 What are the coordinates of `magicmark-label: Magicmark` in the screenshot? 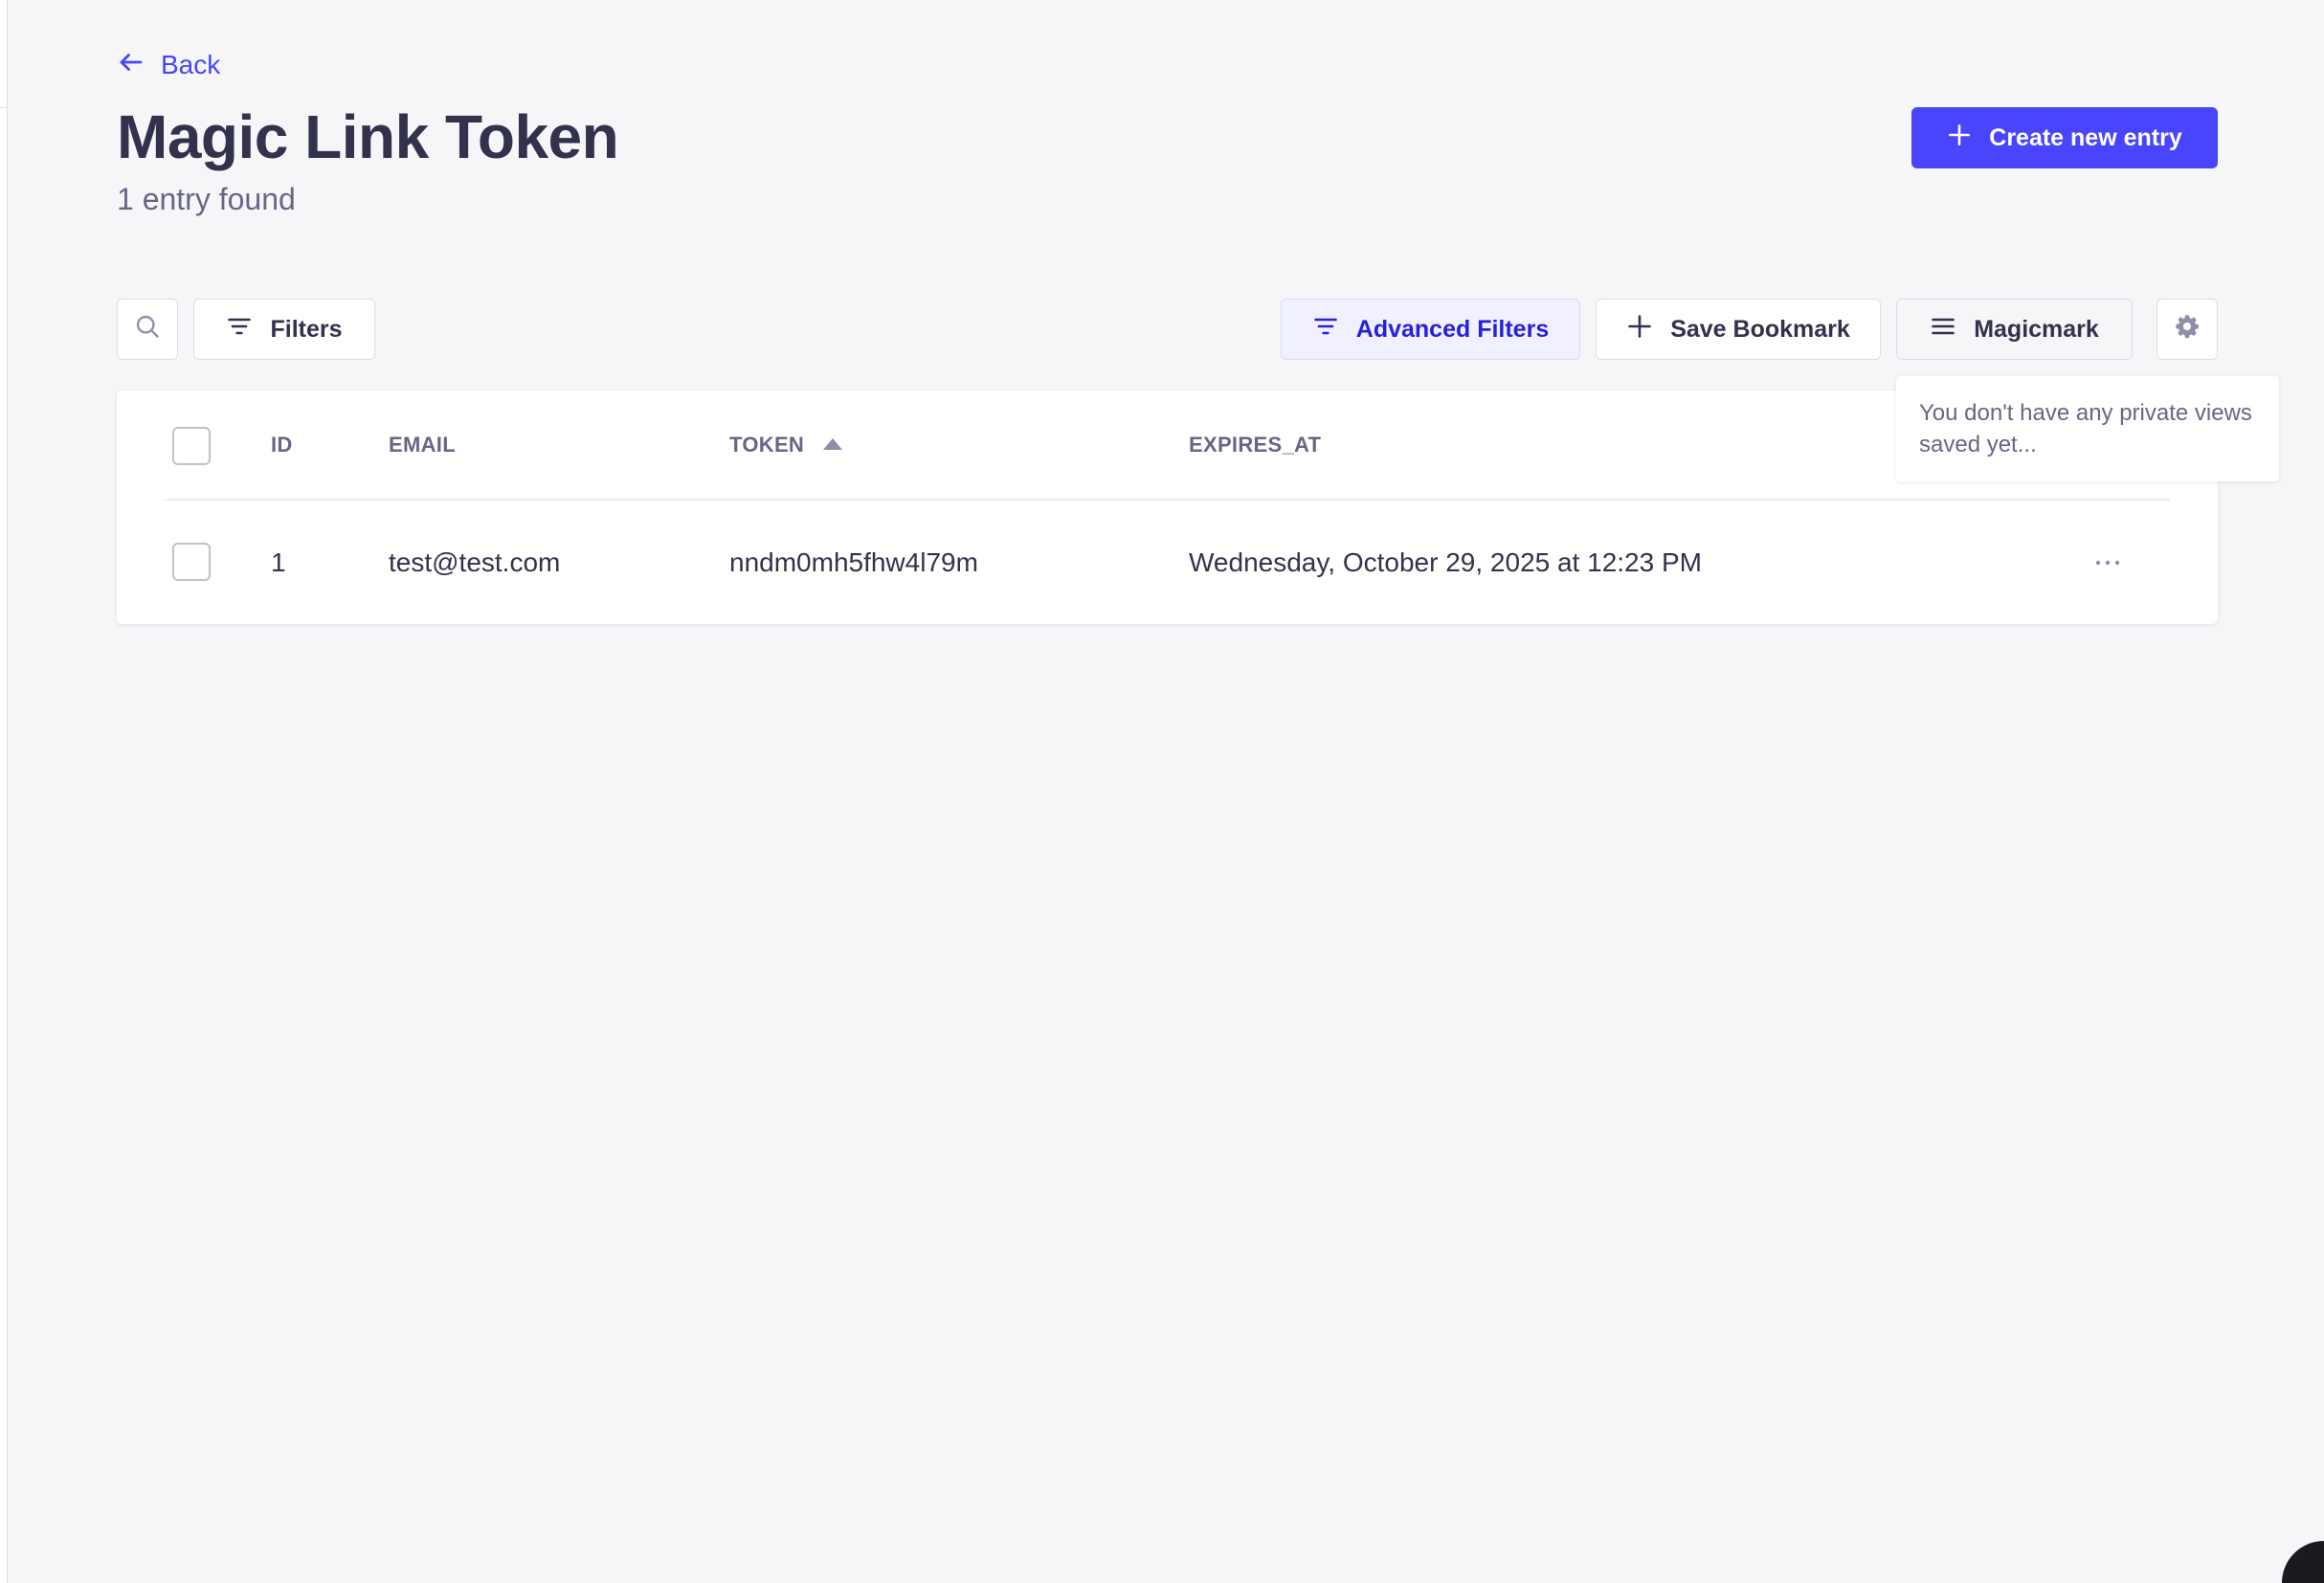 It's located at (2036, 329).